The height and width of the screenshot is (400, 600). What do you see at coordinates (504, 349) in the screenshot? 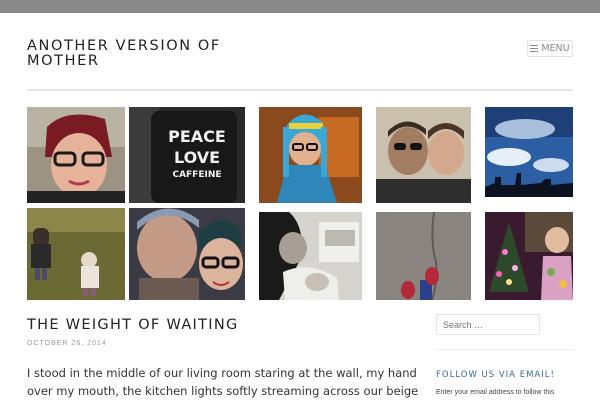
I see `sidebar-divider` at bounding box center [504, 349].